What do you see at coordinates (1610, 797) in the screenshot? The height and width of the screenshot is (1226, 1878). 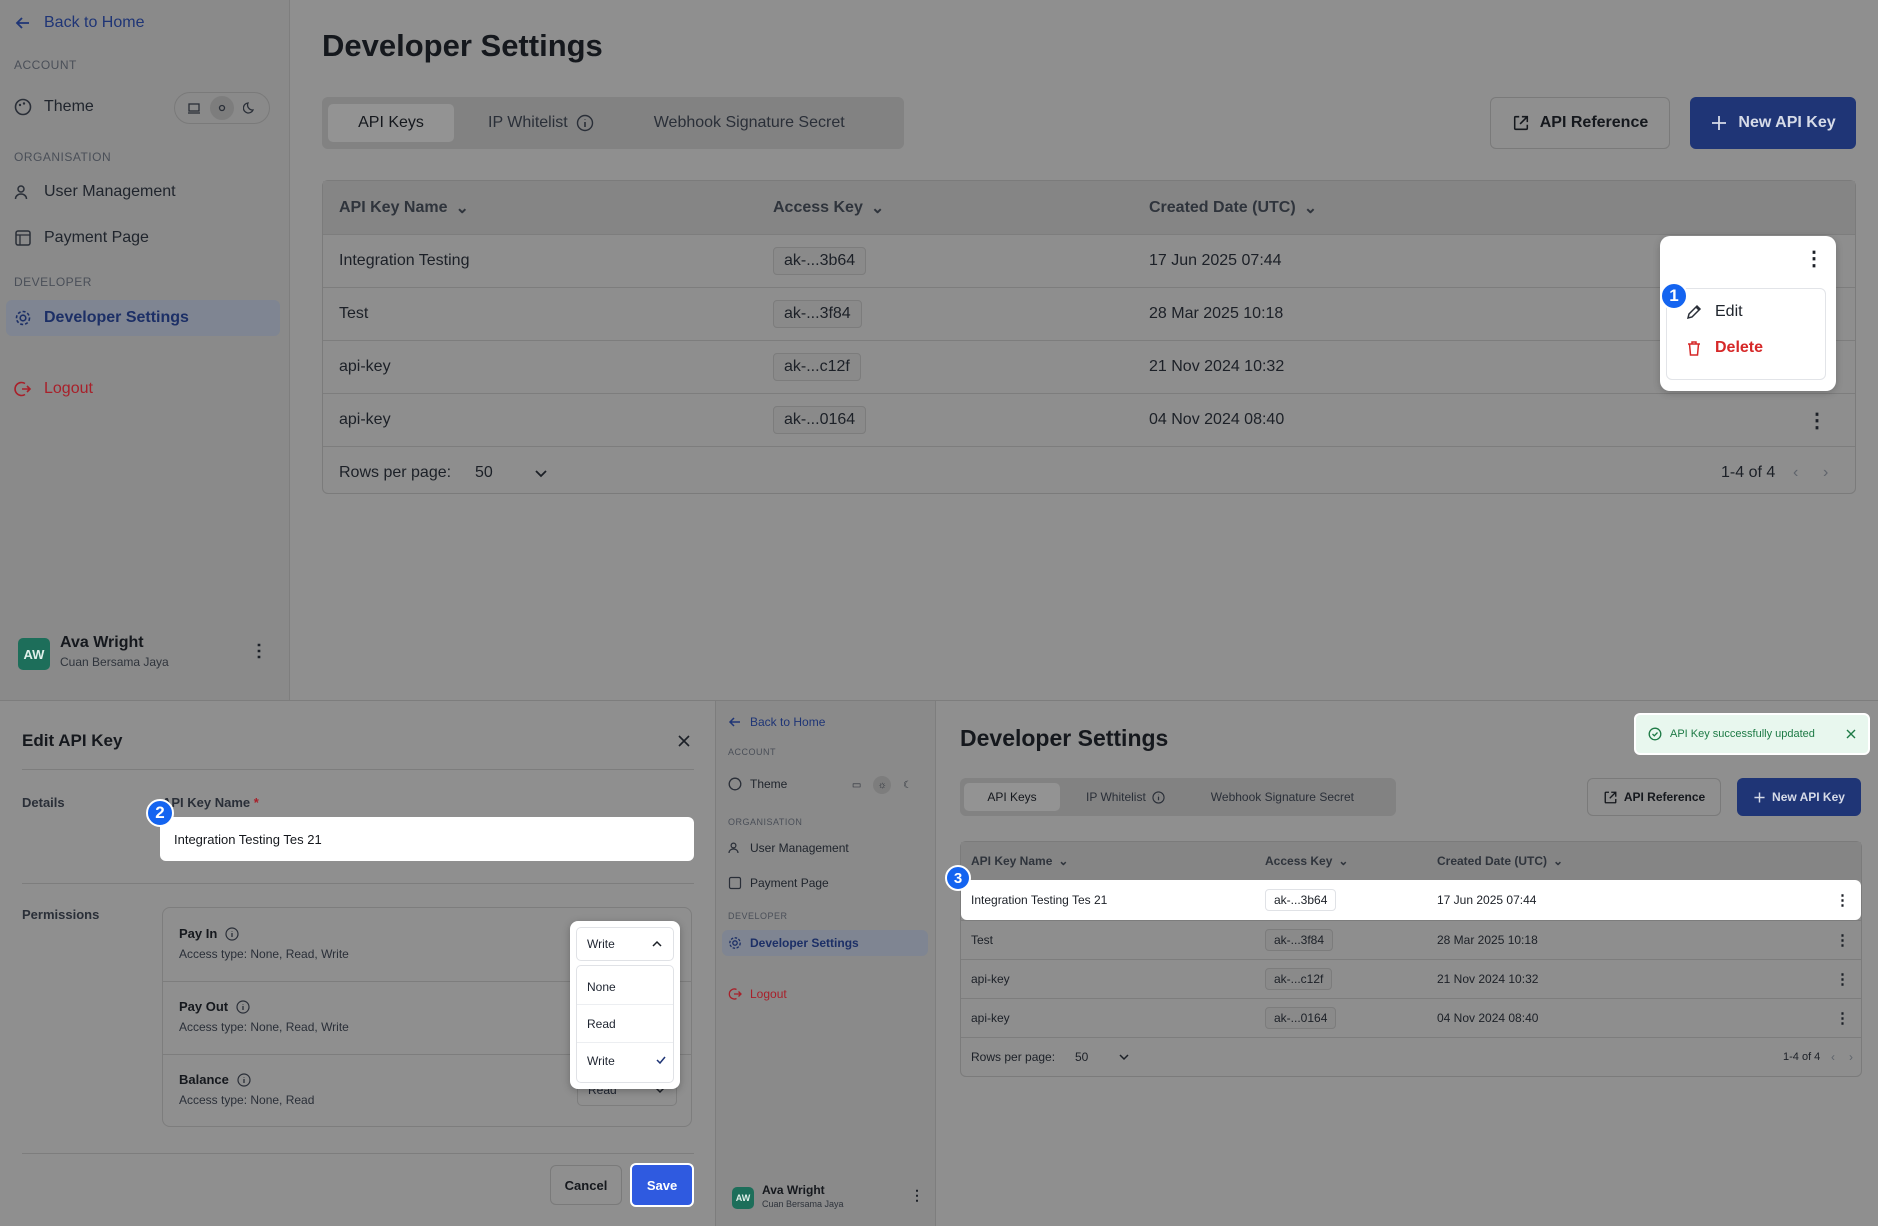 I see `external-link-icon` at bounding box center [1610, 797].